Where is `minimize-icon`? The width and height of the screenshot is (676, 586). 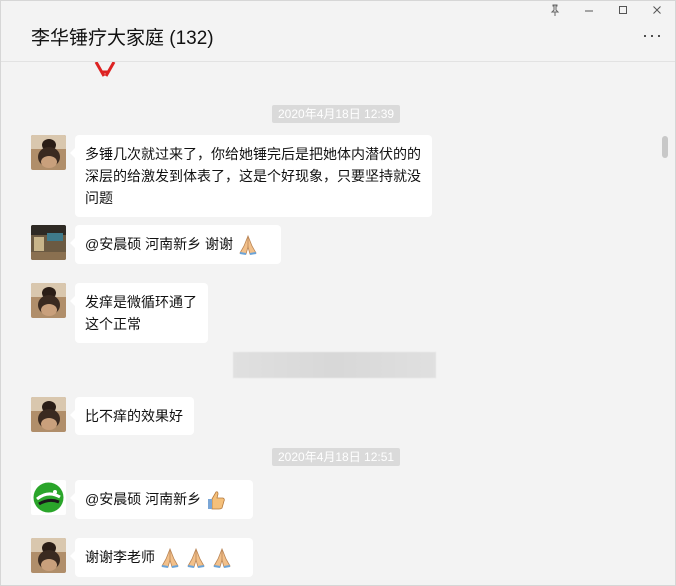 minimize-icon is located at coordinates (589, 11).